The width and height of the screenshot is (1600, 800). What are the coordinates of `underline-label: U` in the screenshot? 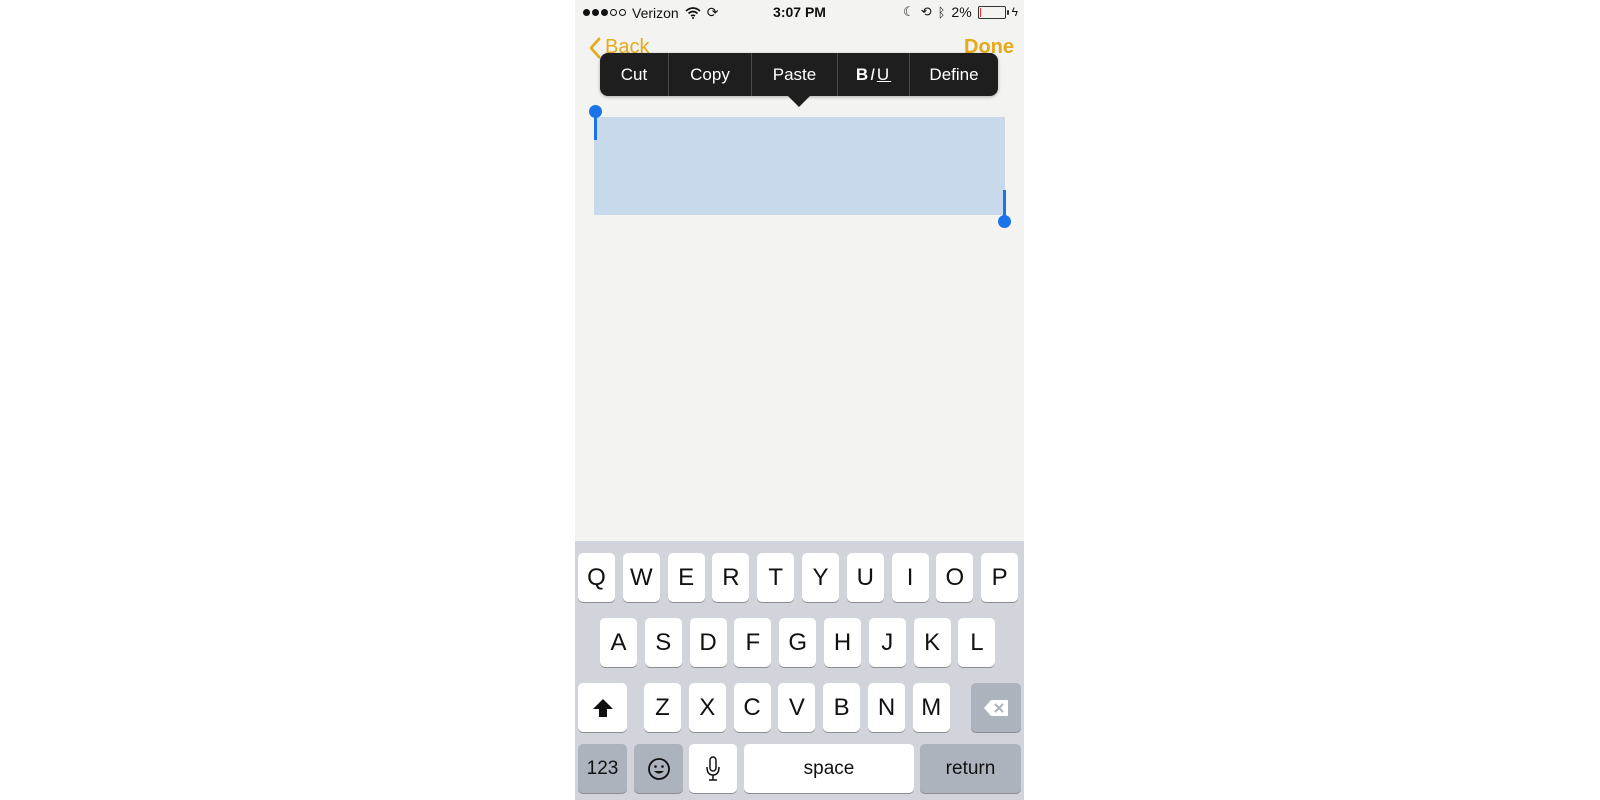 It's located at (884, 74).